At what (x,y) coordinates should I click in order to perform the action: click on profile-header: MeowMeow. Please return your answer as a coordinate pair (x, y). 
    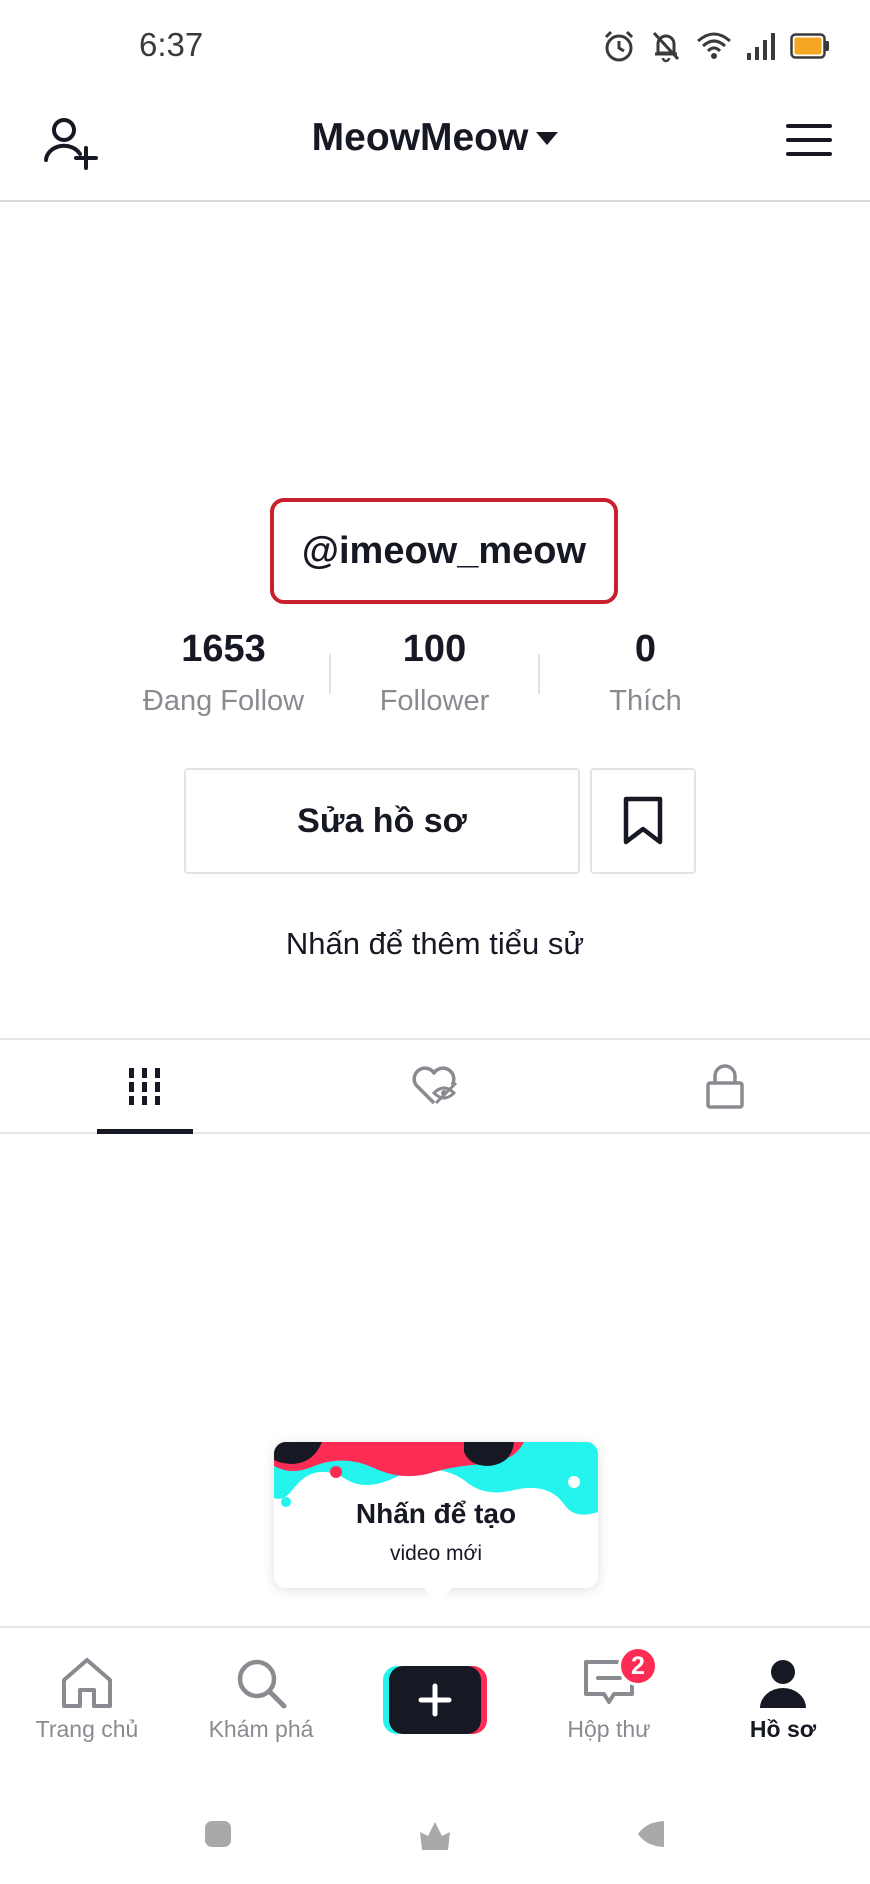
    Looking at the image, I should click on (435, 147).